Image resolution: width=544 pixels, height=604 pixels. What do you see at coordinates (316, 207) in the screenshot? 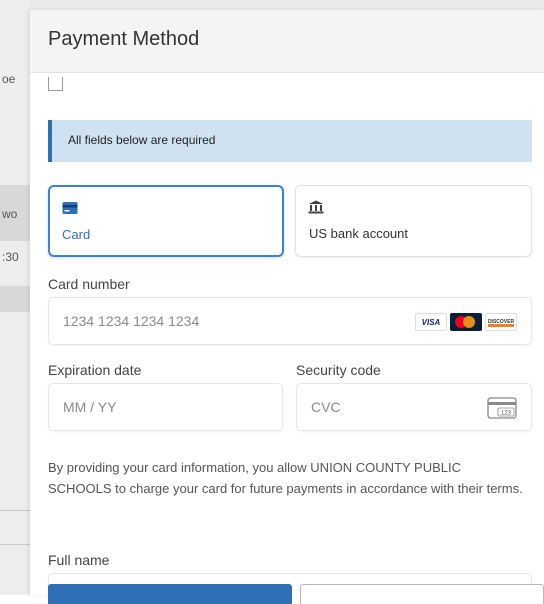
I see `bank-icon` at bounding box center [316, 207].